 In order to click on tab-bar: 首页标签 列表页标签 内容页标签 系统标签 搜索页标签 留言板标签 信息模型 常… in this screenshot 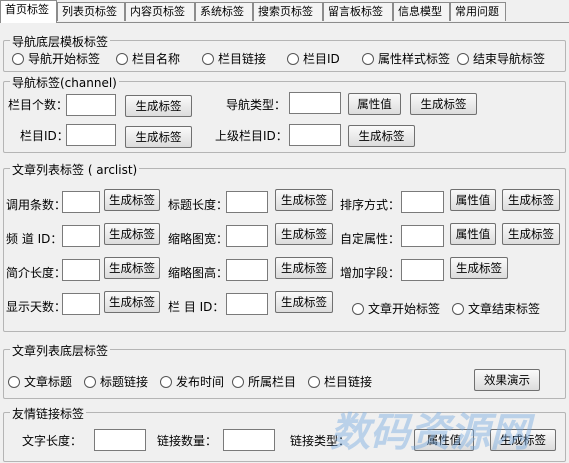, I will do `click(284, 11)`.